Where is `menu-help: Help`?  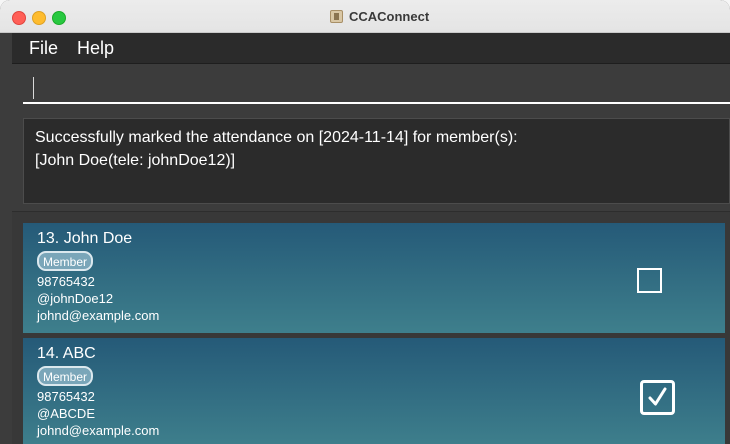 menu-help: Help is located at coordinates (95, 48).